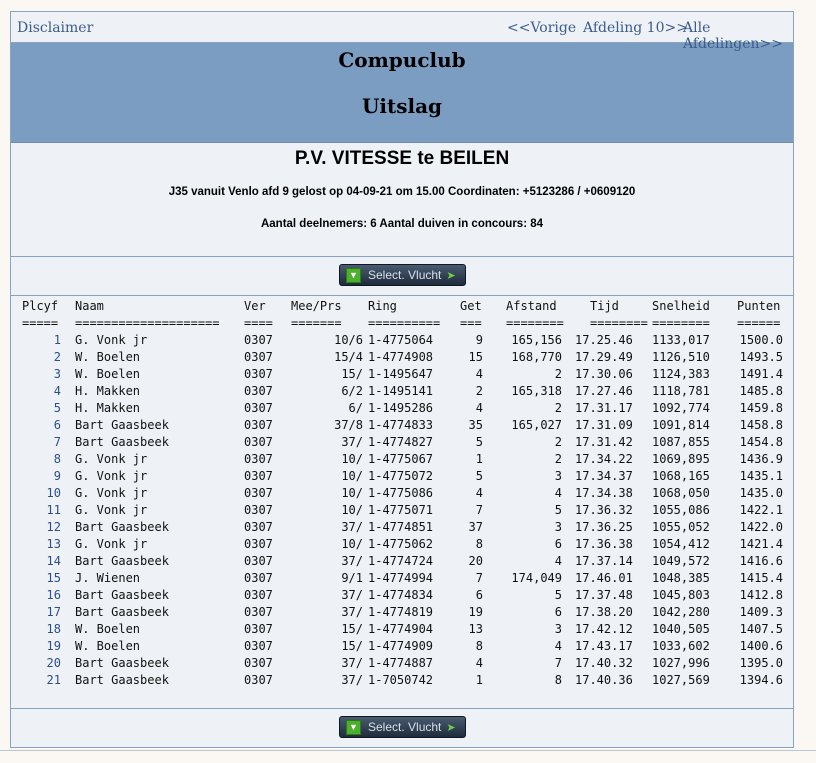 This screenshot has width=816, height=763. Describe the element at coordinates (761, 646) in the screenshot. I see `cell-punten: 1400.6` at that location.